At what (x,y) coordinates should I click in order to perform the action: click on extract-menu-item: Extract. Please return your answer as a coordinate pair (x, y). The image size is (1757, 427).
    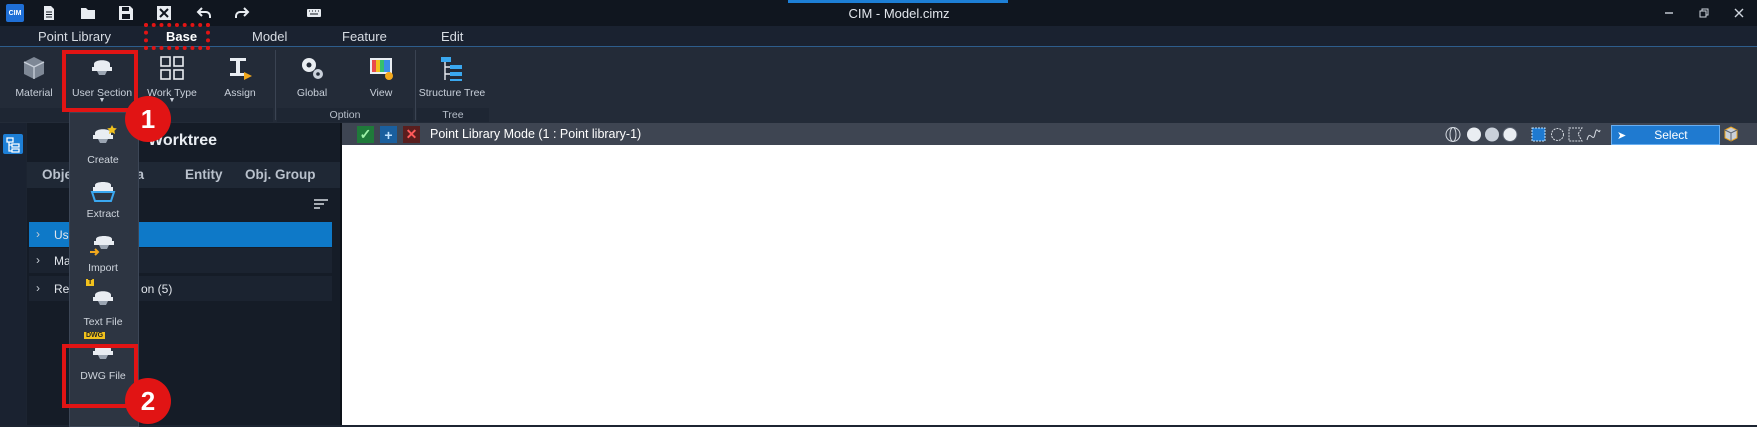
    Looking at the image, I should click on (103, 197).